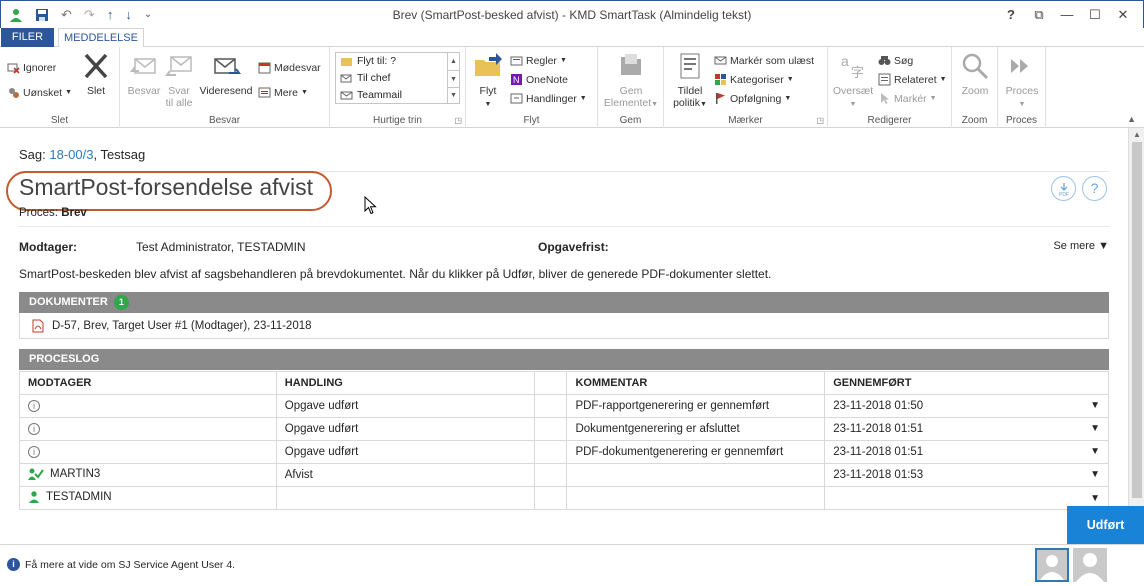 The image size is (1144, 586). What do you see at coordinates (551, 429) in the screenshot?
I see `cell-empty` at bounding box center [551, 429].